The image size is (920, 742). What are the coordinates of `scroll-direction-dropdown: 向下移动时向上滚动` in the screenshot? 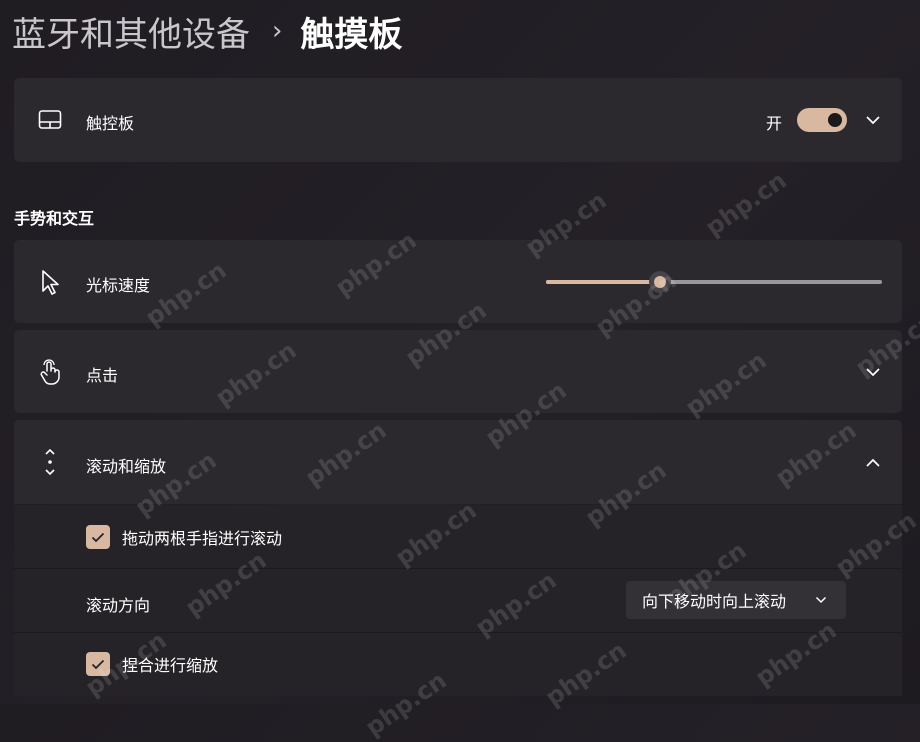 It's located at (736, 600).